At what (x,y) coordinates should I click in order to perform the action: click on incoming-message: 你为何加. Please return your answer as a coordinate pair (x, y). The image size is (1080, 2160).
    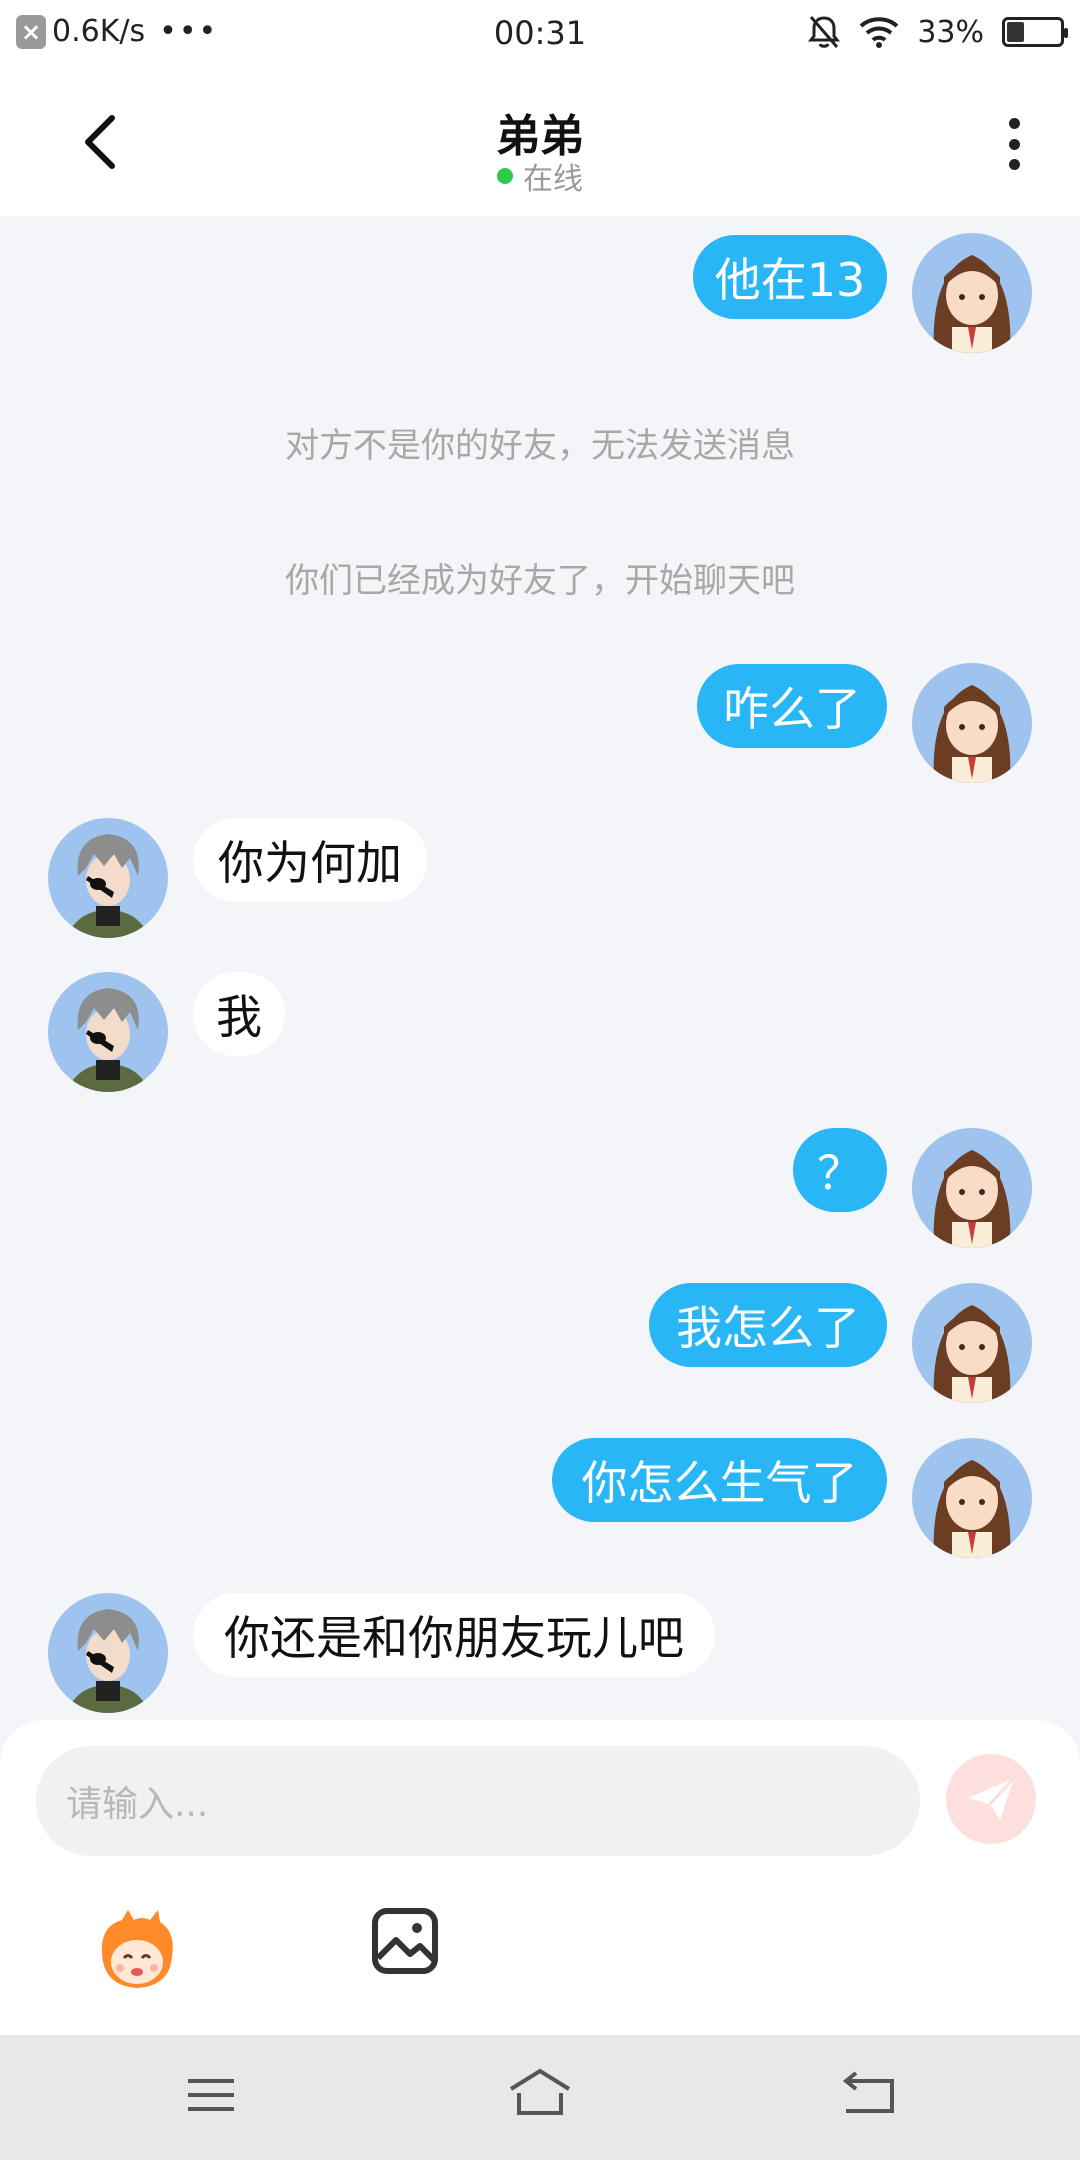
    Looking at the image, I should click on (310, 860).